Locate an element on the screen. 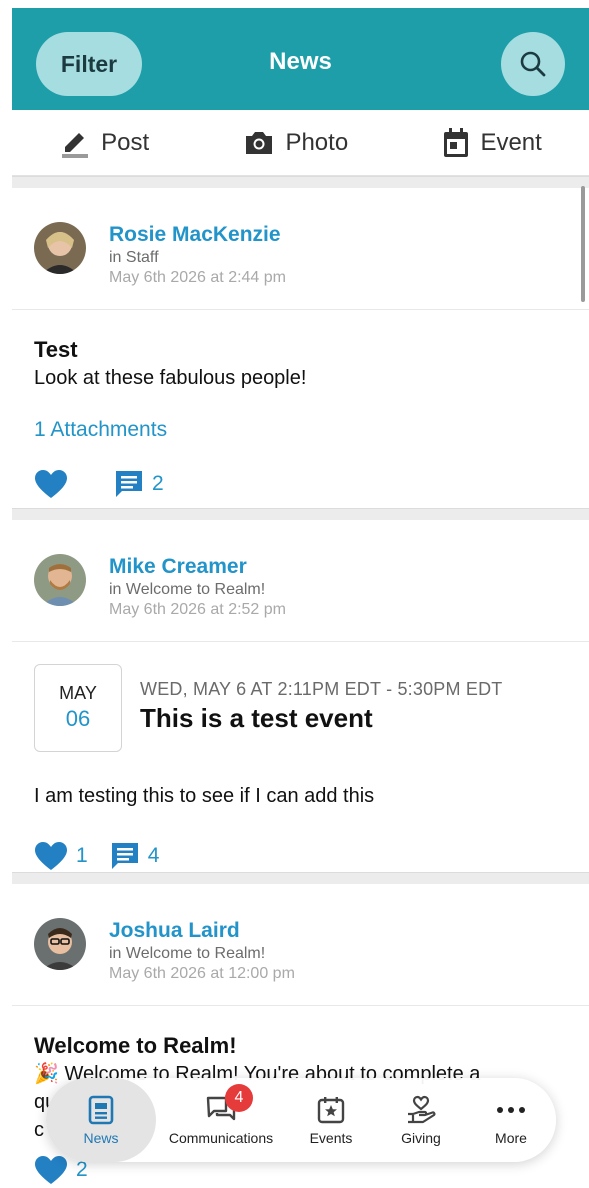 This screenshot has width=589, height=1188. post-date: May 6th 2026 at 2:52 pm is located at coordinates (197, 609).